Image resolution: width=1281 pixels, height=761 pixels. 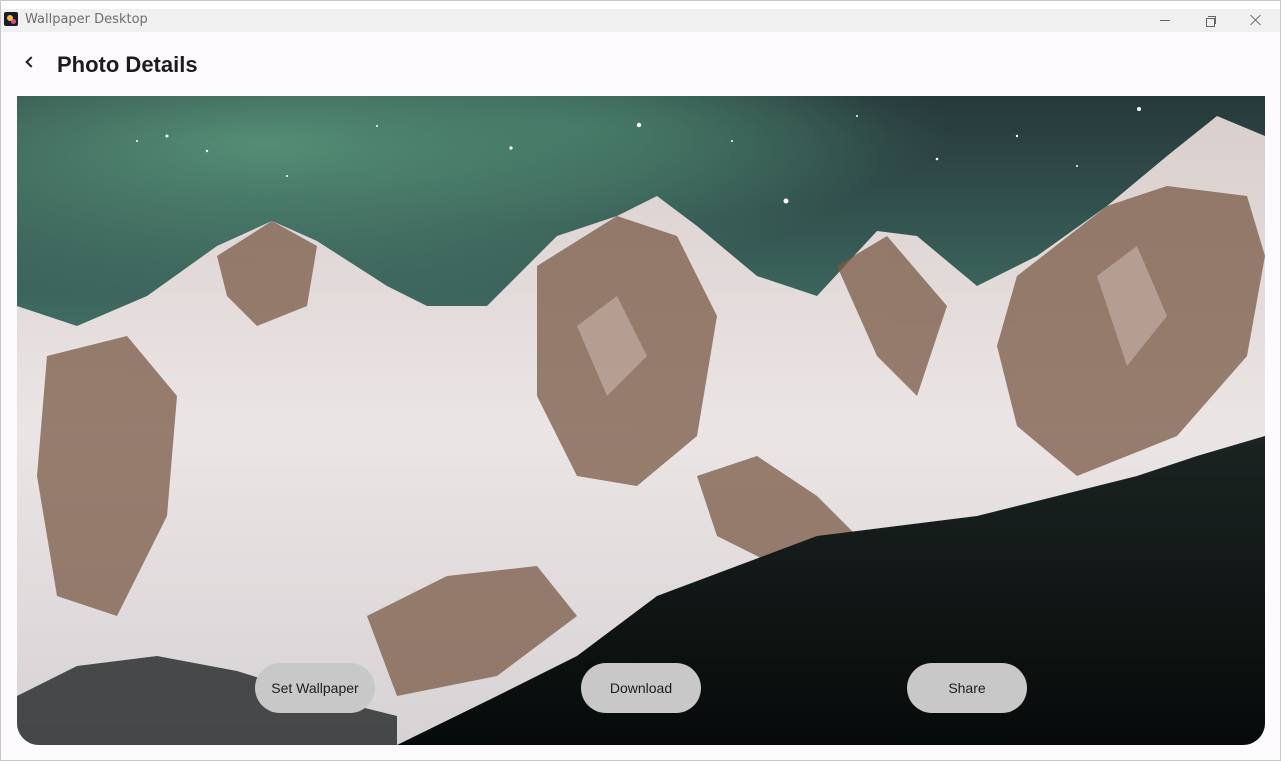 What do you see at coordinates (640, 64) in the screenshot?
I see `app-bar: Photo Details` at bounding box center [640, 64].